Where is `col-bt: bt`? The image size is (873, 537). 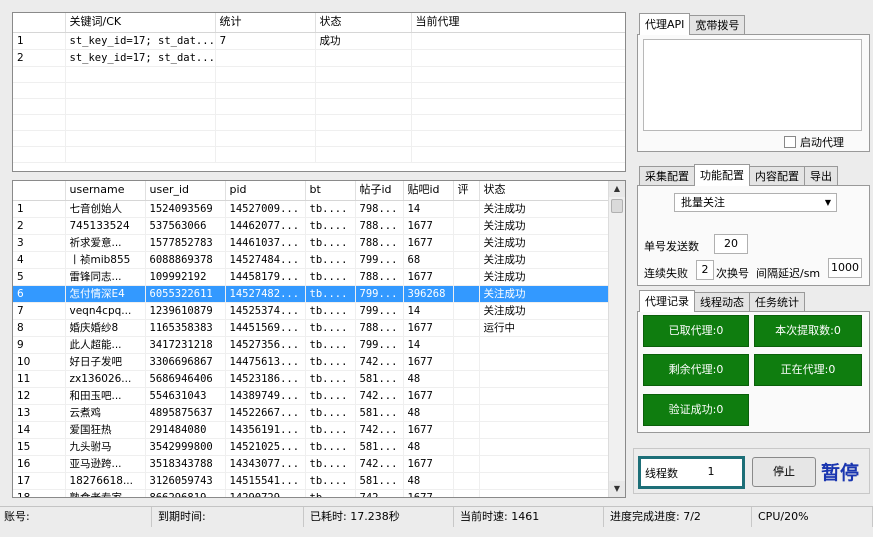
col-bt: bt is located at coordinates (330, 191).